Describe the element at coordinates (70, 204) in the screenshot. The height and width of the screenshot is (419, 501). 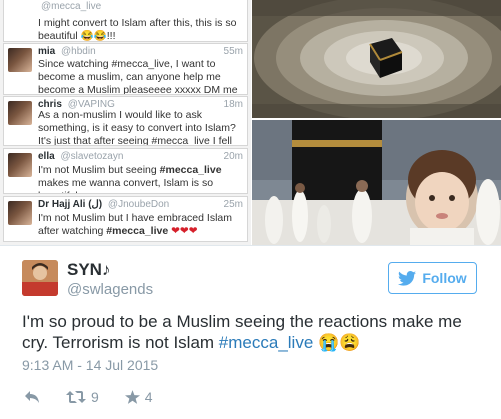
I see `mini-name: Dr Hajj Ali (ﻝ)` at that location.